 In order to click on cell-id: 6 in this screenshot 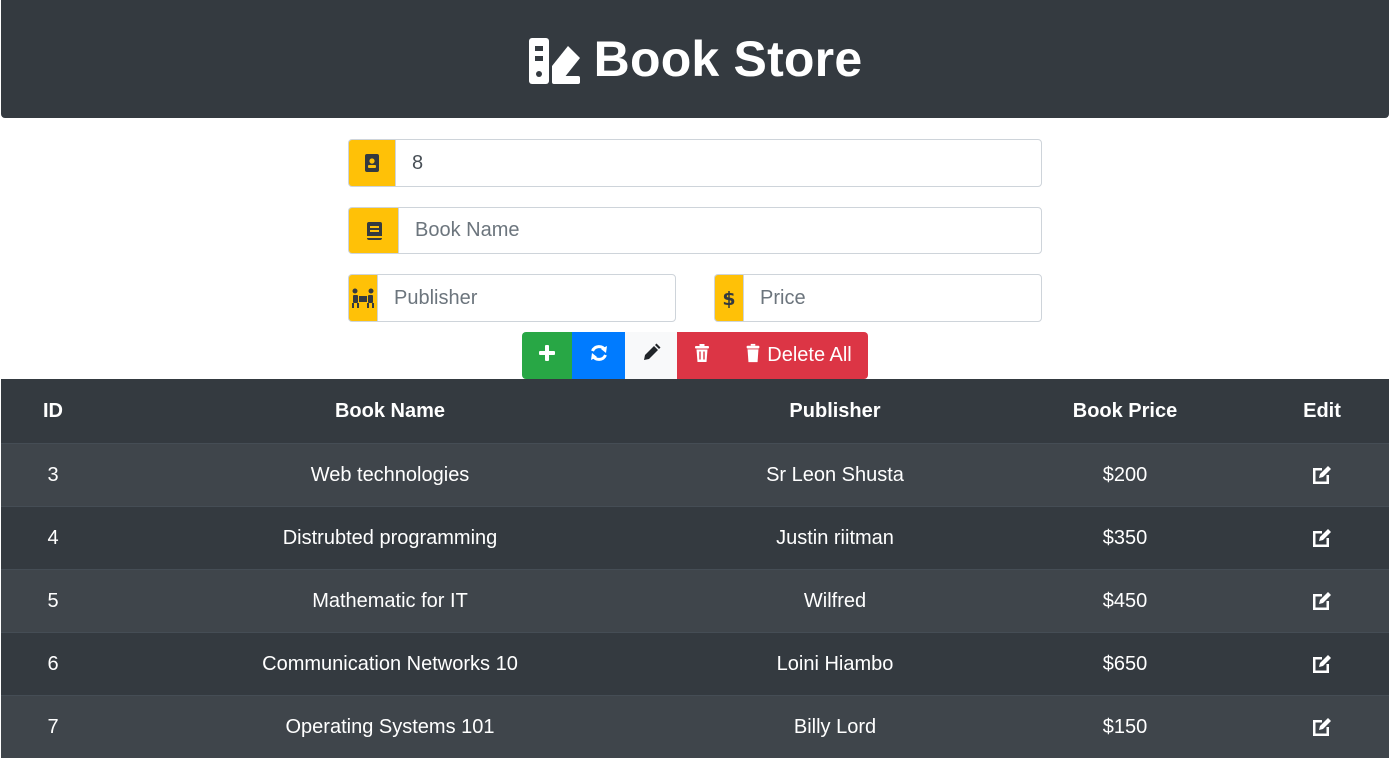, I will do `click(53, 664)`.